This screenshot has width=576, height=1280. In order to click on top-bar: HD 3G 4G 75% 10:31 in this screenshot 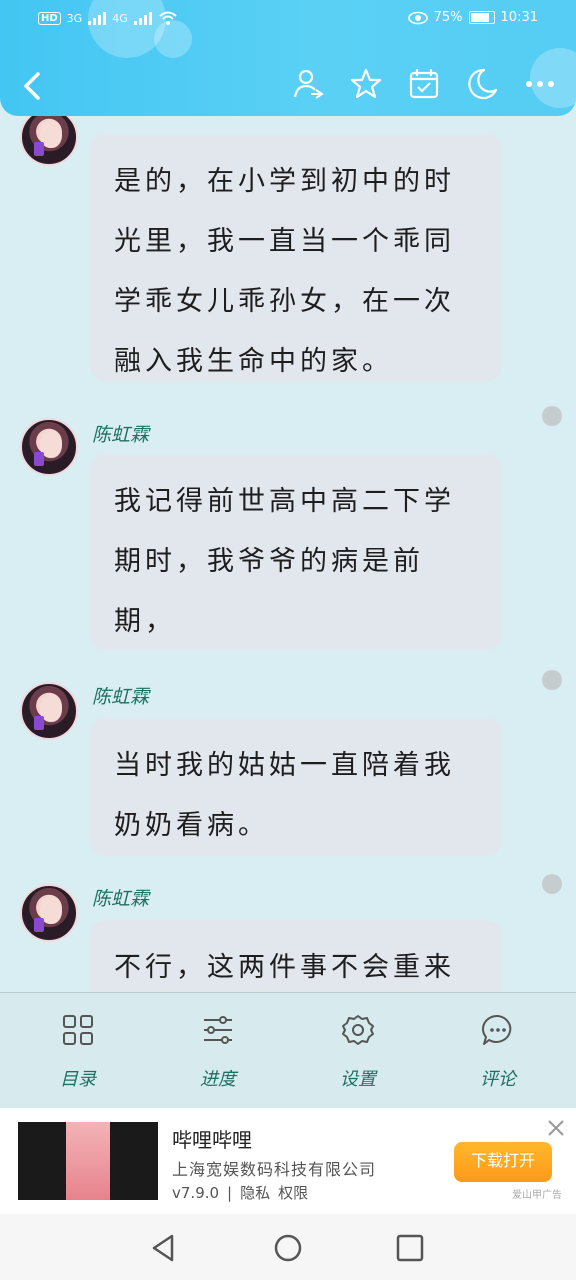, I will do `click(288, 58)`.